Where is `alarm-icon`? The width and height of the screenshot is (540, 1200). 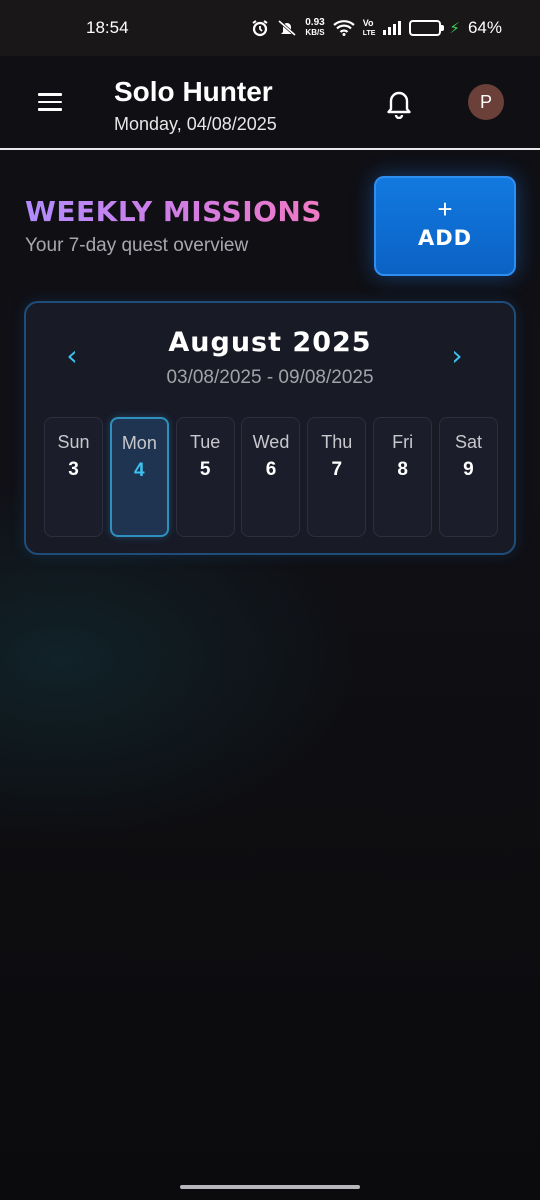 alarm-icon is located at coordinates (260, 28).